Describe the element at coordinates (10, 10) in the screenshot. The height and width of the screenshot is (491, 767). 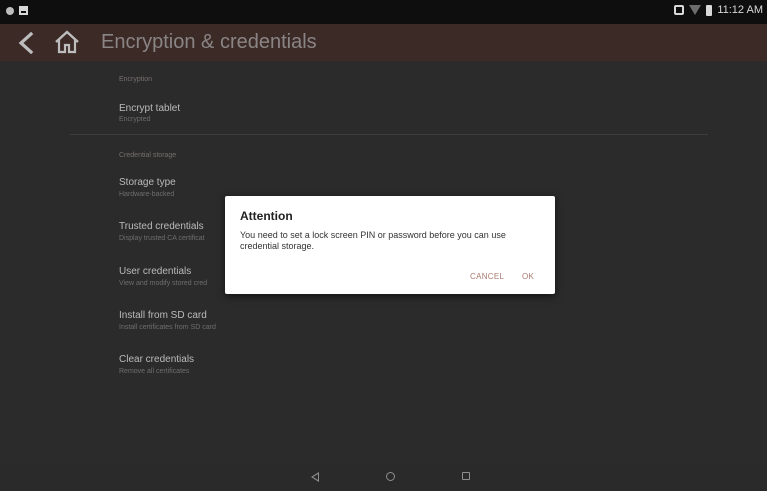
I see `notification-dot-icon` at that location.